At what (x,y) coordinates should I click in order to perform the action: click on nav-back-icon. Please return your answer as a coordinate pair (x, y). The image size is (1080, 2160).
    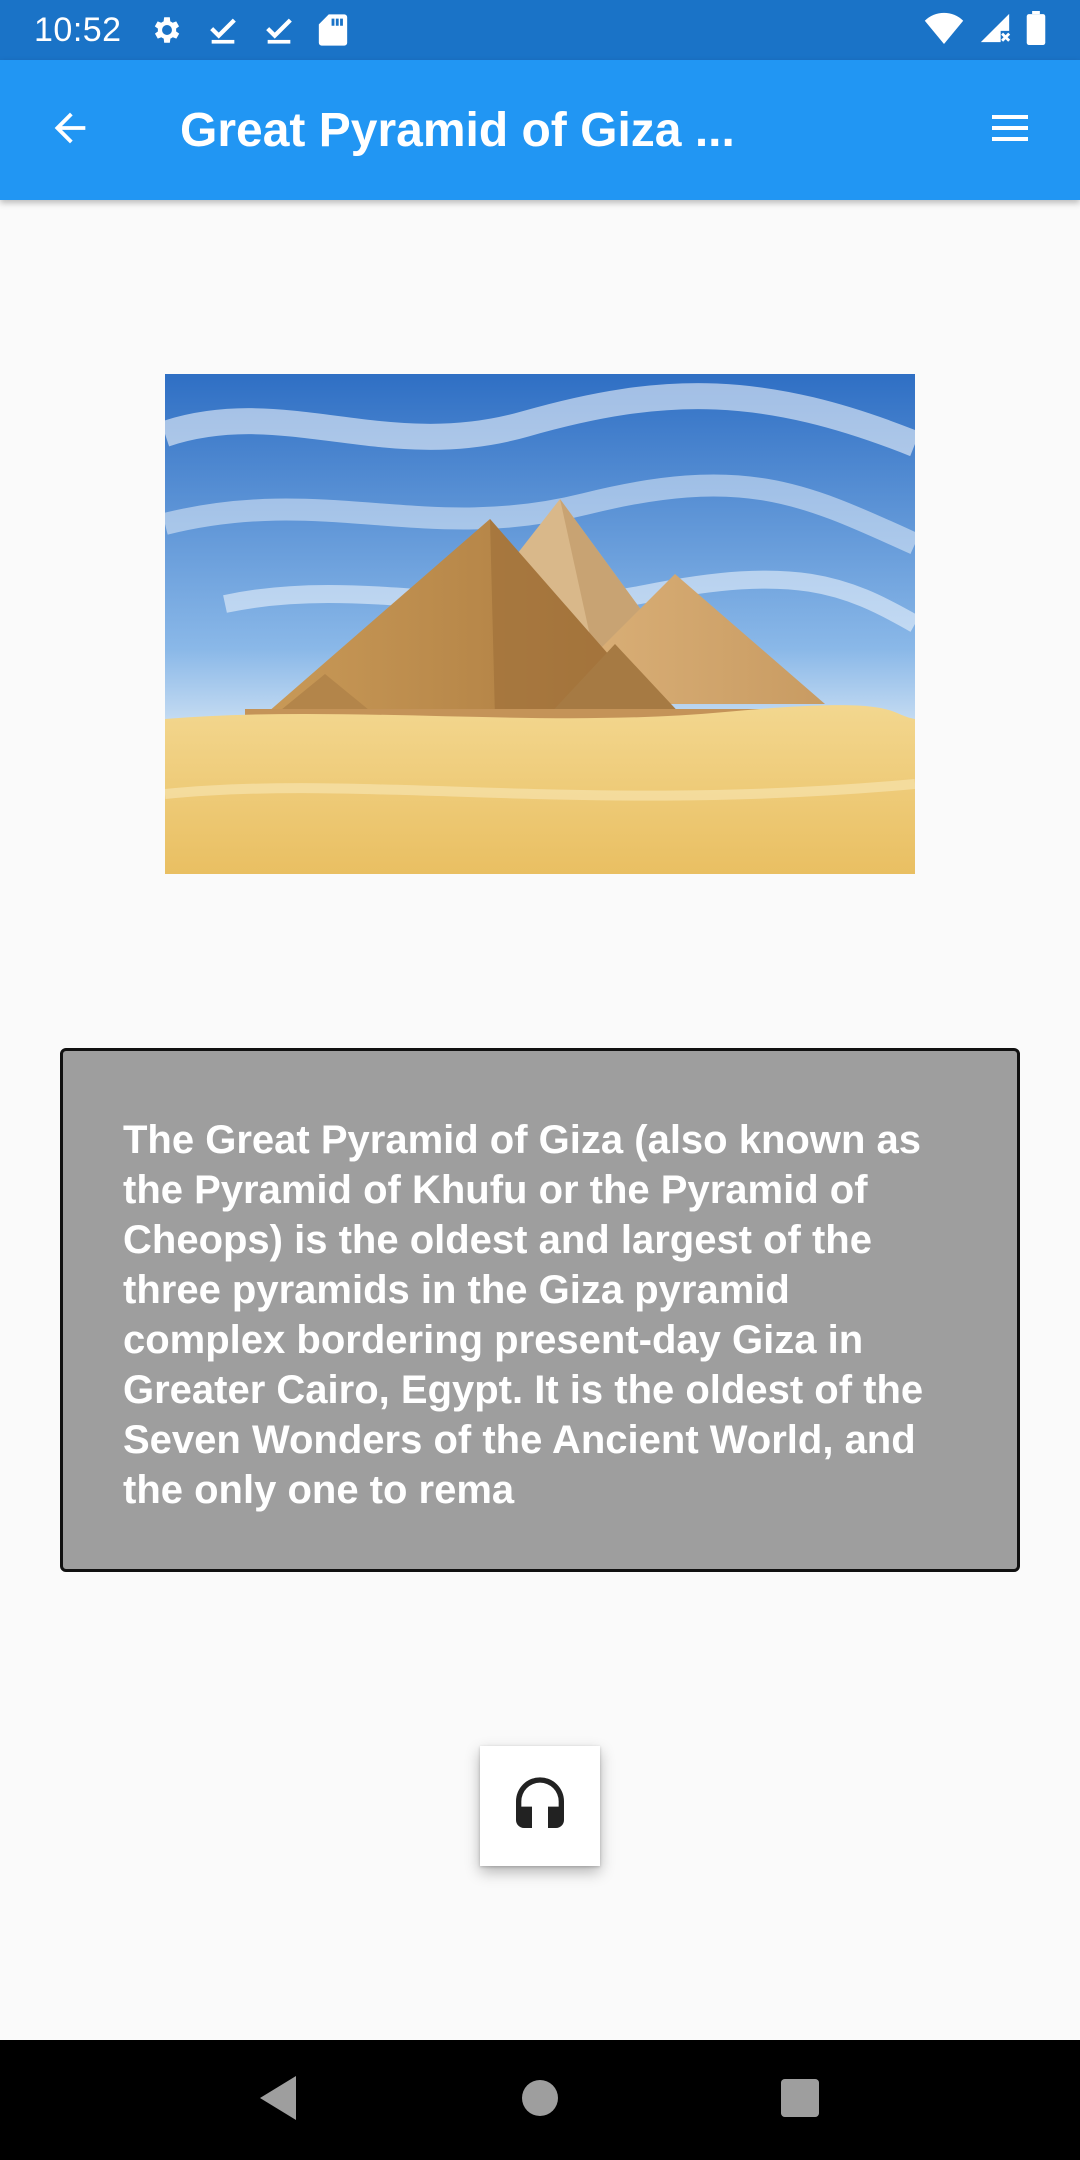
    Looking at the image, I should click on (280, 2100).